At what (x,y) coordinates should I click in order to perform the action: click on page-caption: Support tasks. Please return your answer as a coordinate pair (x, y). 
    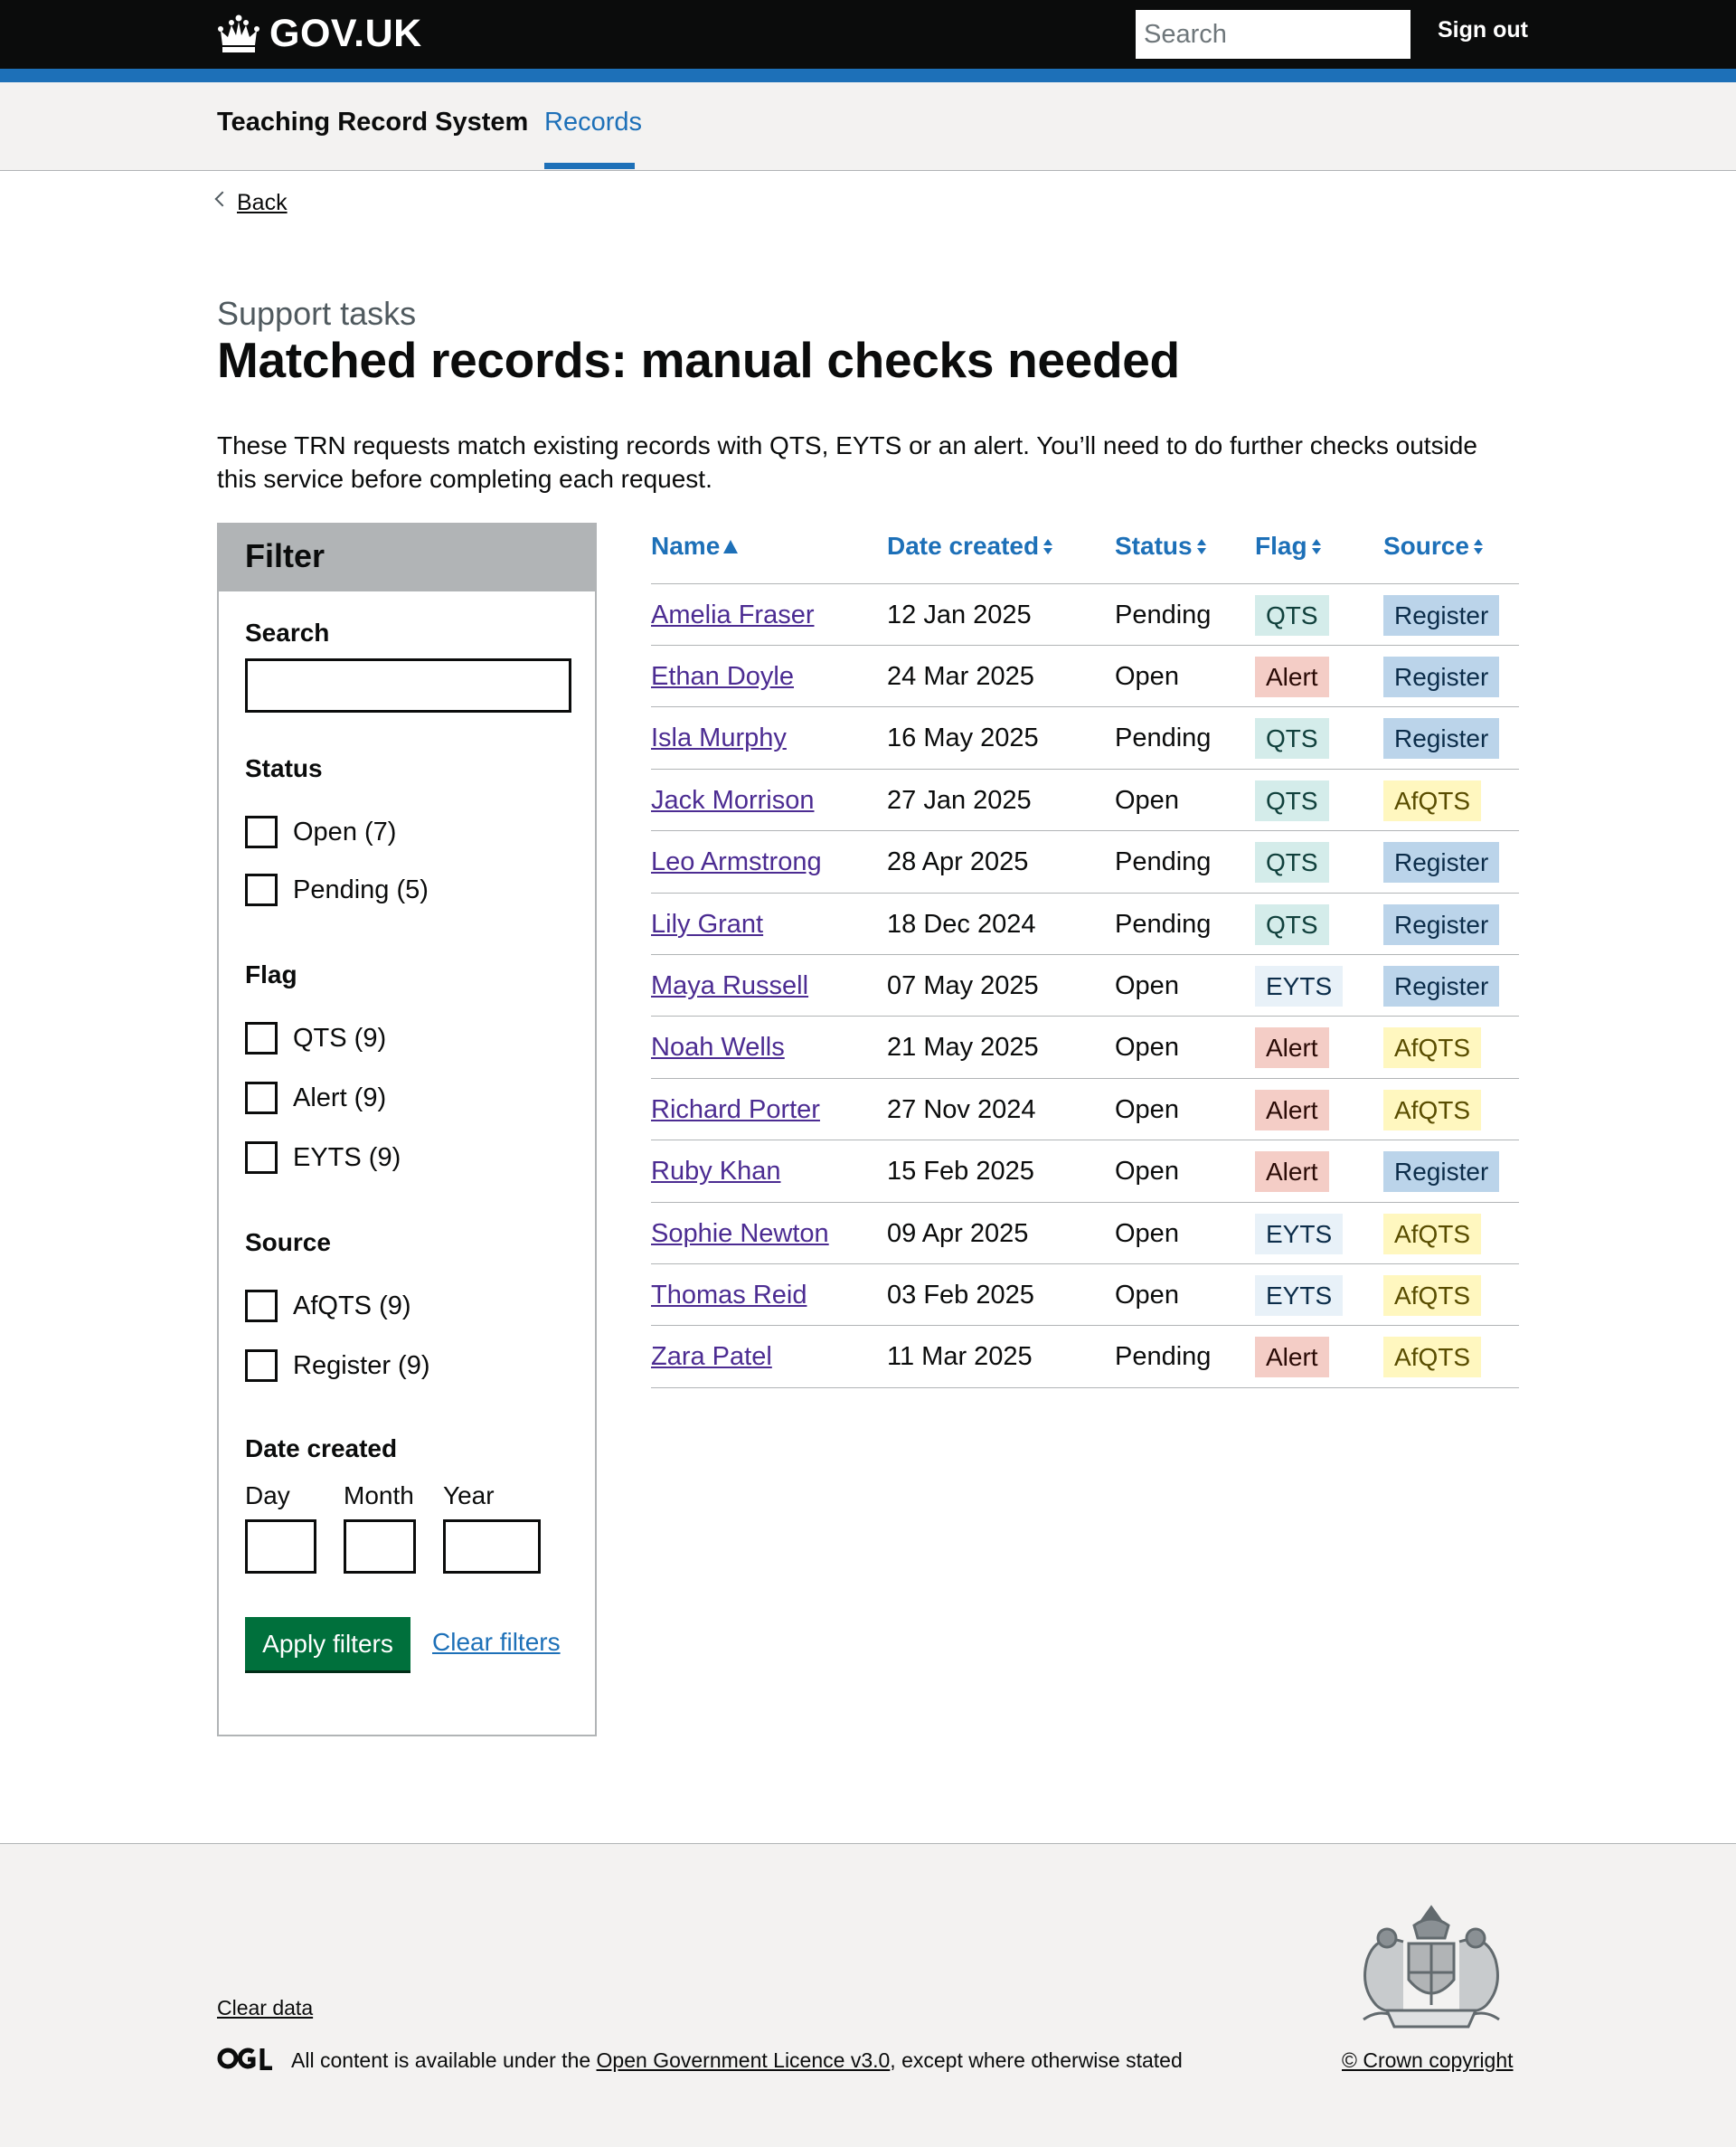
    Looking at the image, I should click on (317, 314).